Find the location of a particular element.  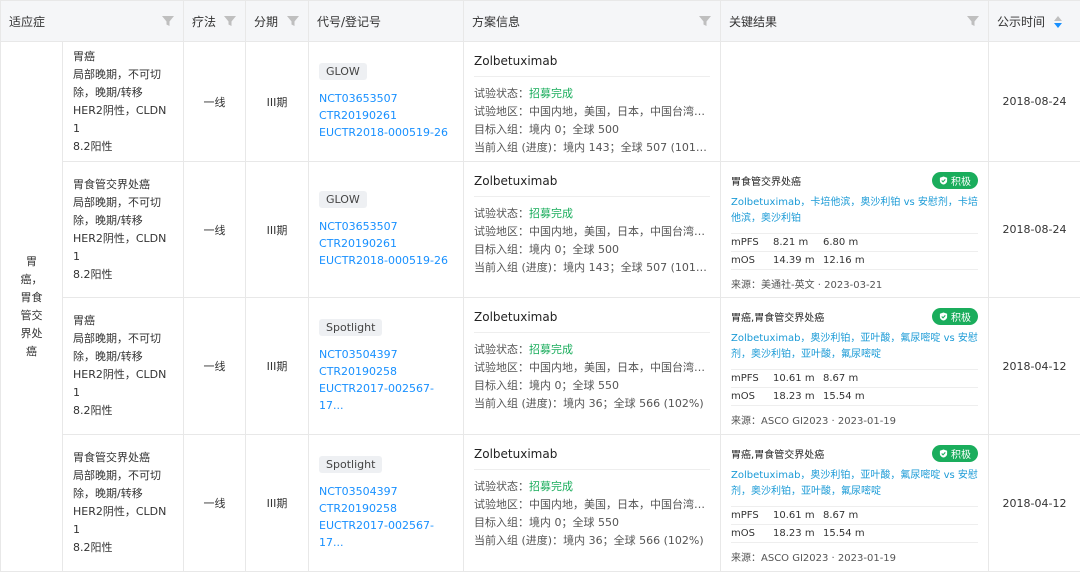

result-title: 胃食管交界处癌 is located at coordinates (766, 182).